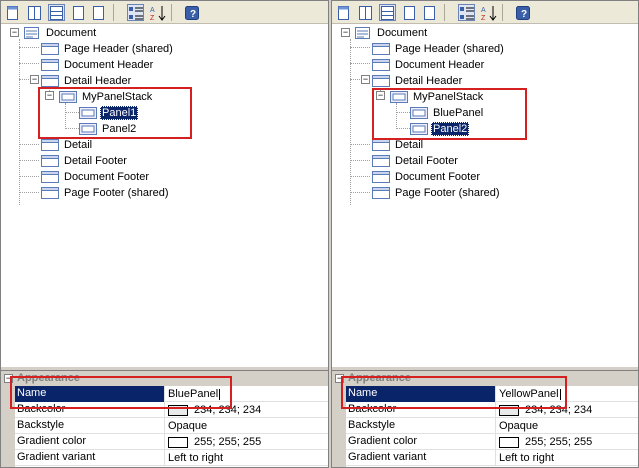 This screenshot has height=468, width=639. Describe the element at coordinates (71, 32) in the screenshot. I see `tree-node-label: Document` at that location.